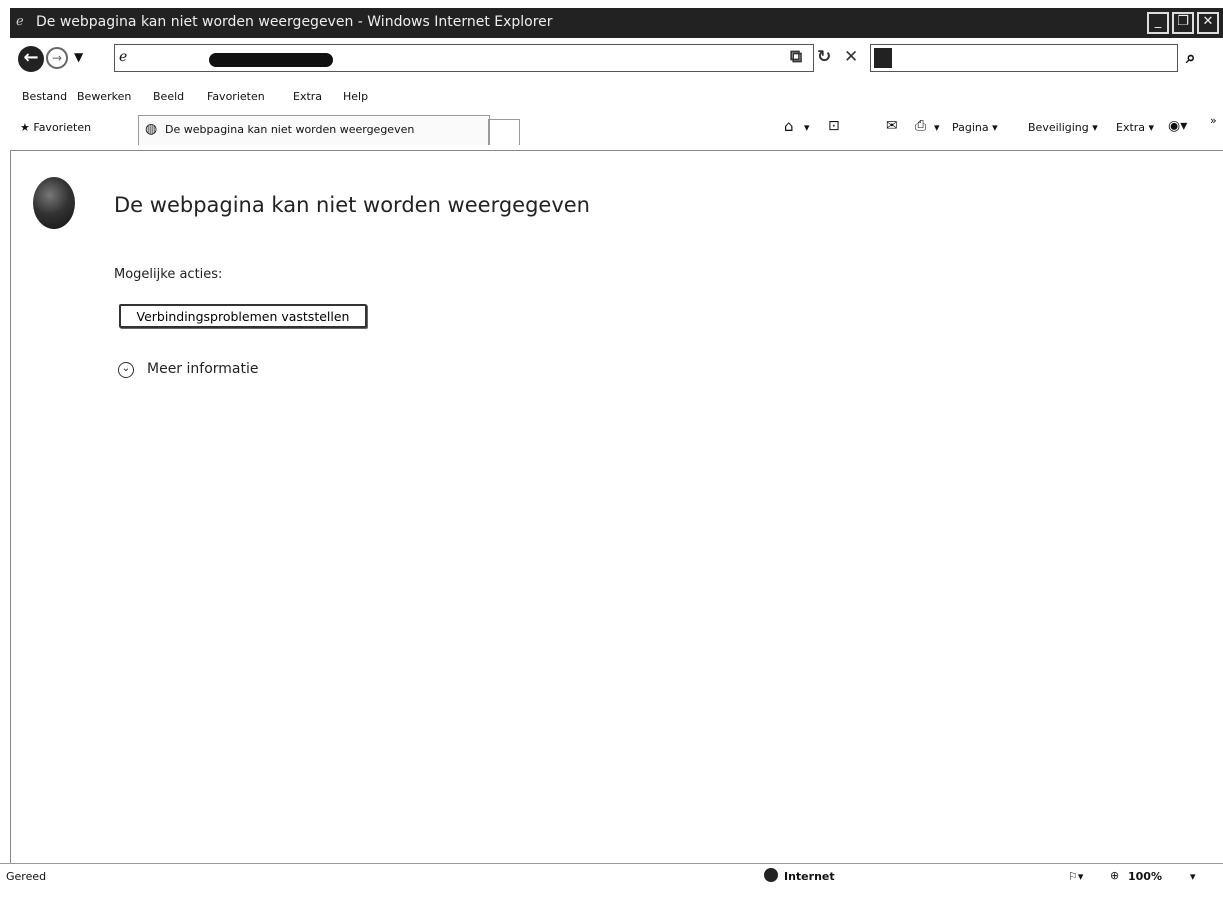  I want to click on redacted-url, so click(271, 60).